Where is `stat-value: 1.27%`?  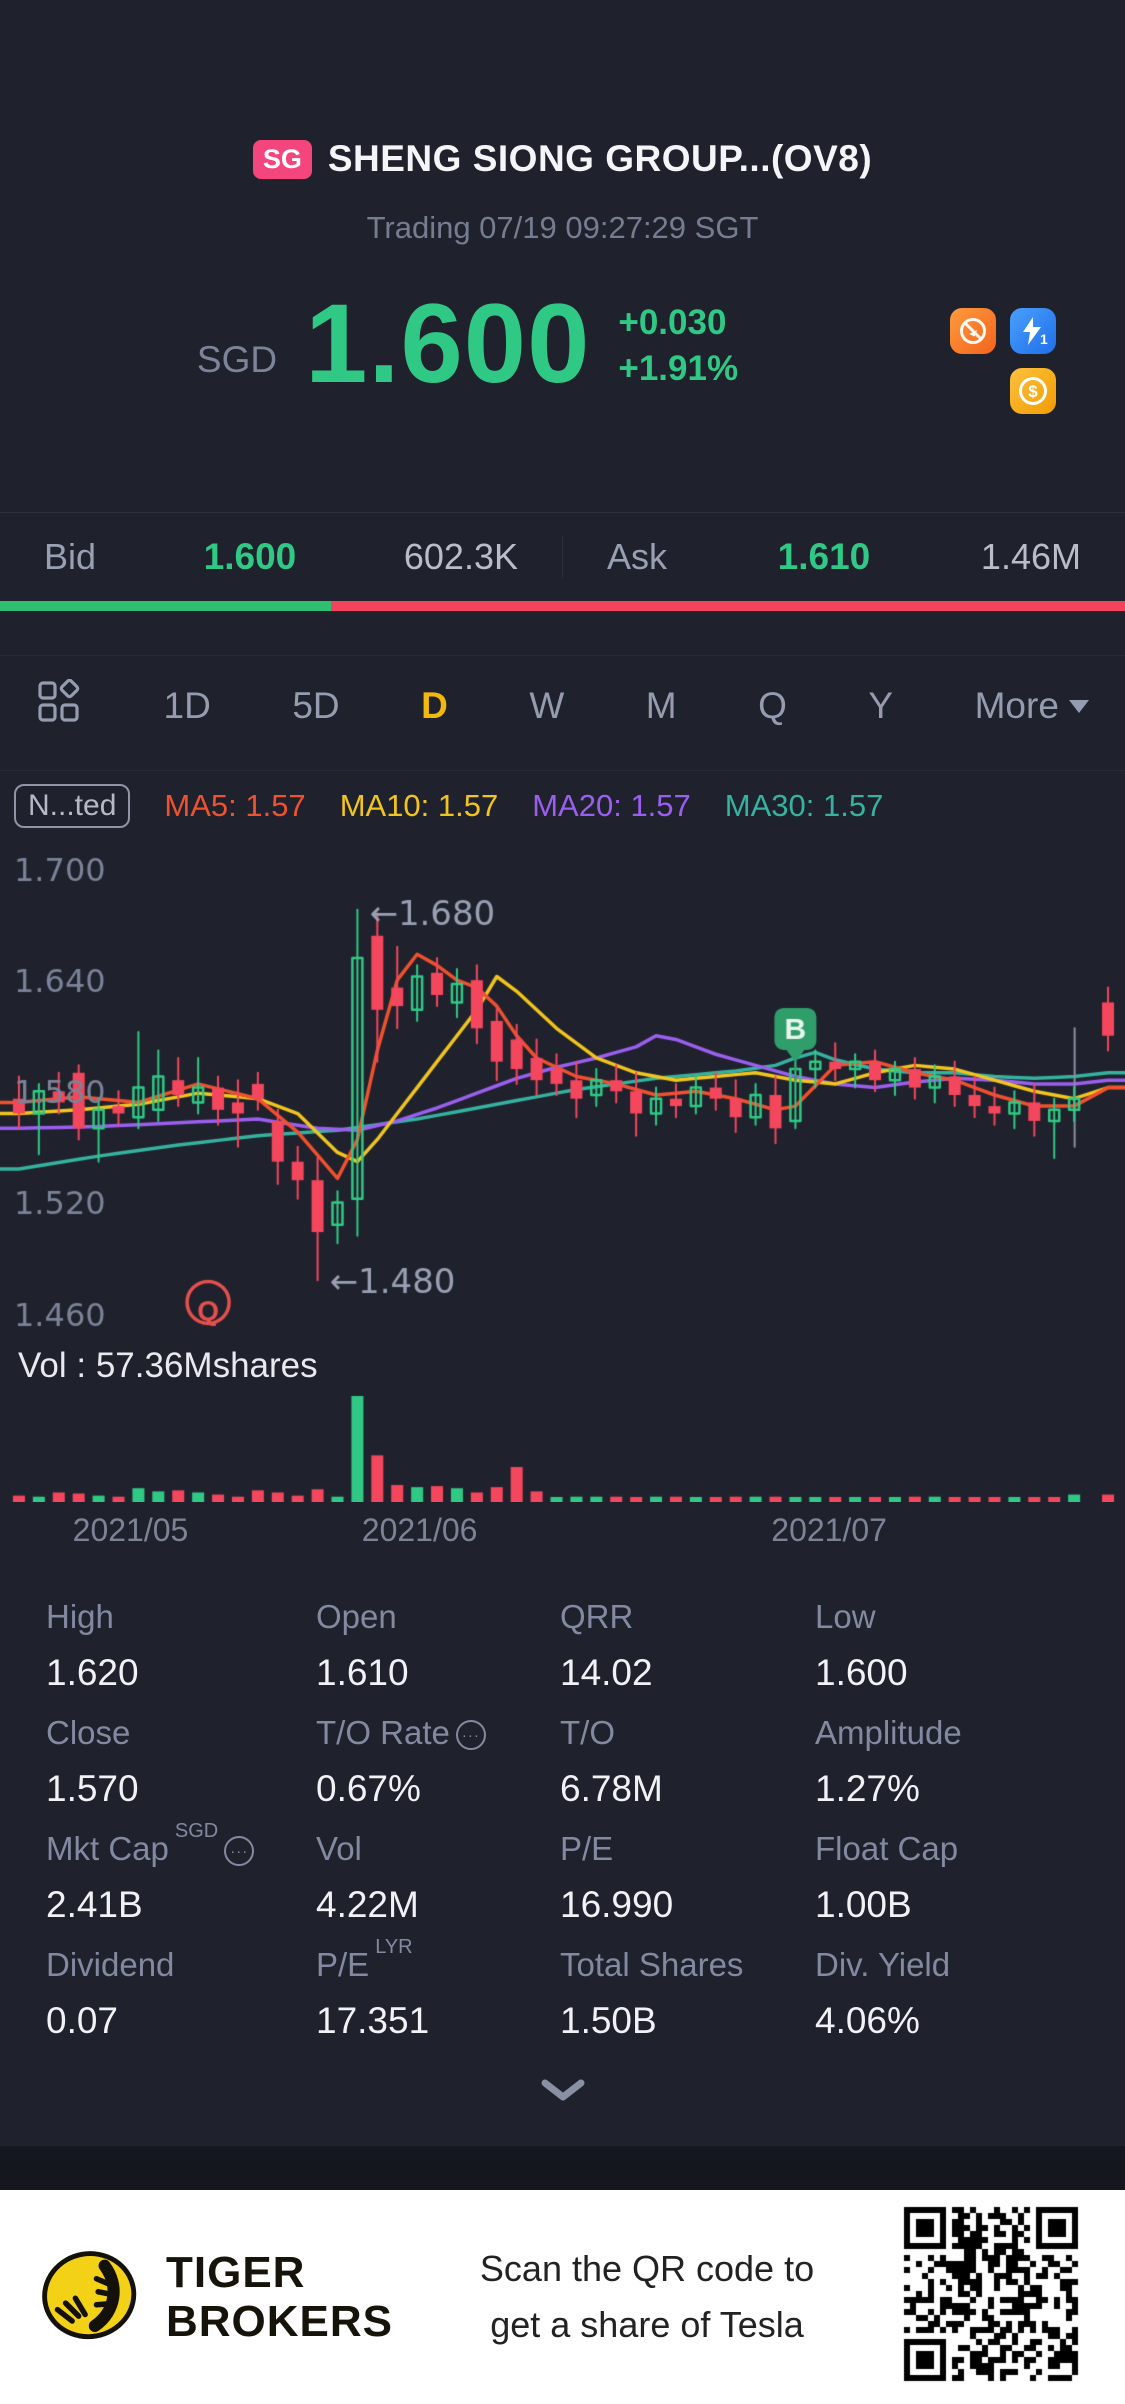 stat-value: 1.27% is located at coordinates (867, 1788).